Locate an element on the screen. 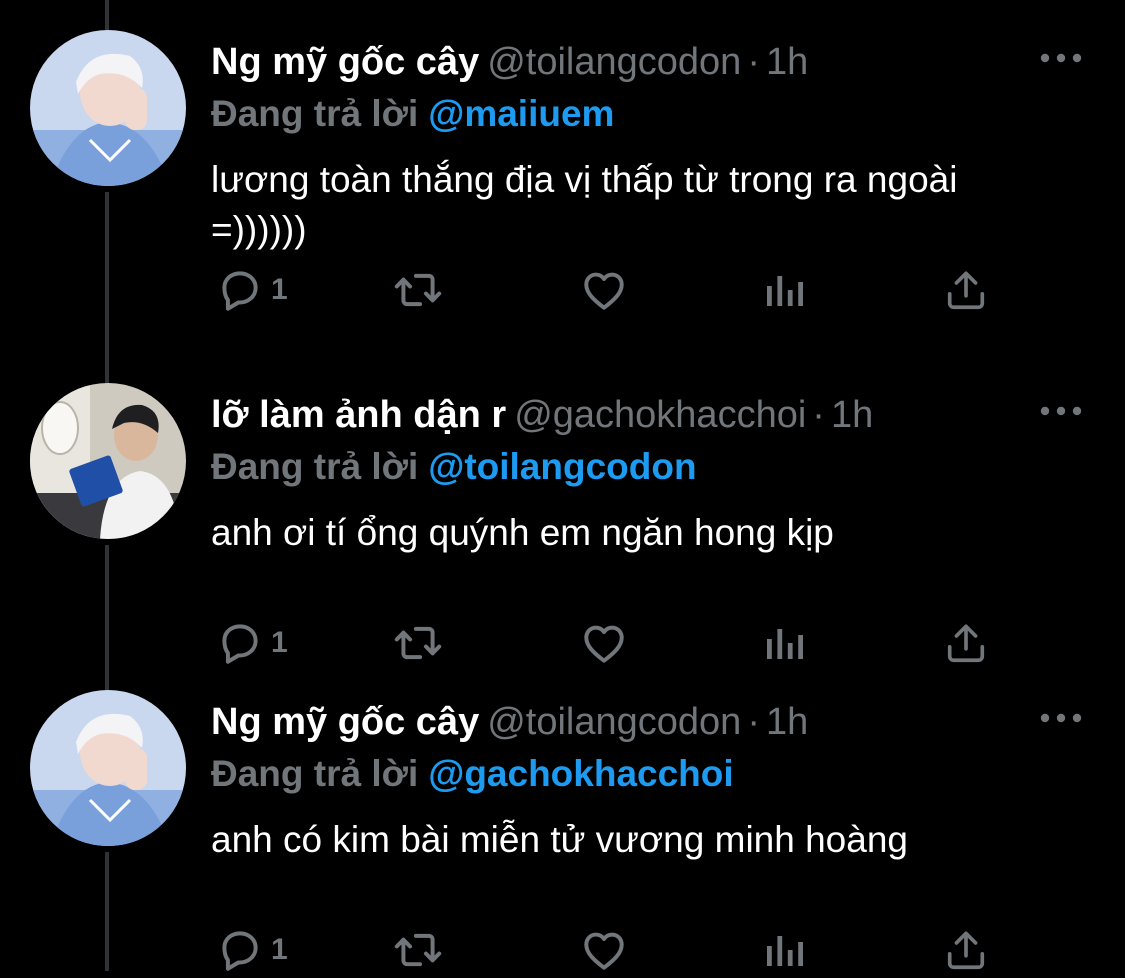 The height and width of the screenshot is (978, 1125). display-name: lỡ làm ảnh dận r is located at coordinates (358, 415).